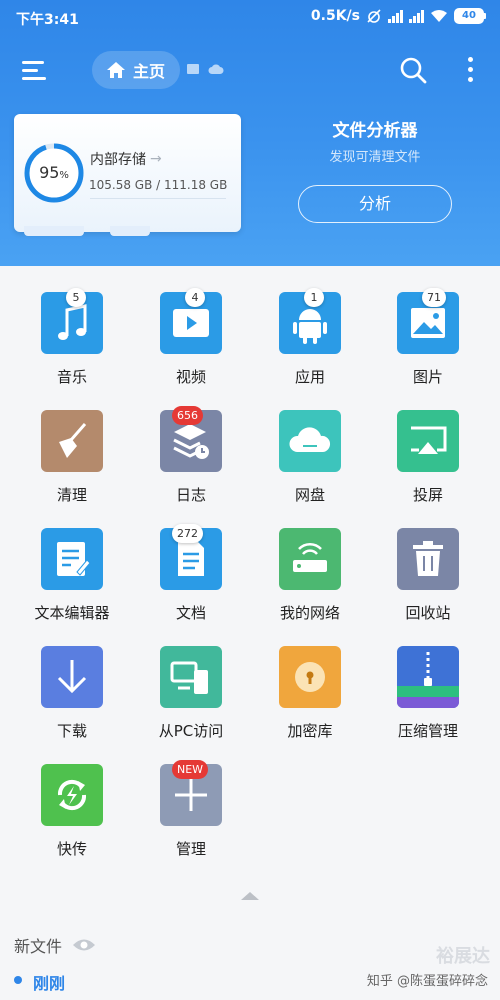 The image size is (500, 1000). What do you see at coordinates (35, 71) in the screenshot?
I see `menu-icon` at bounding box center [35, 71].